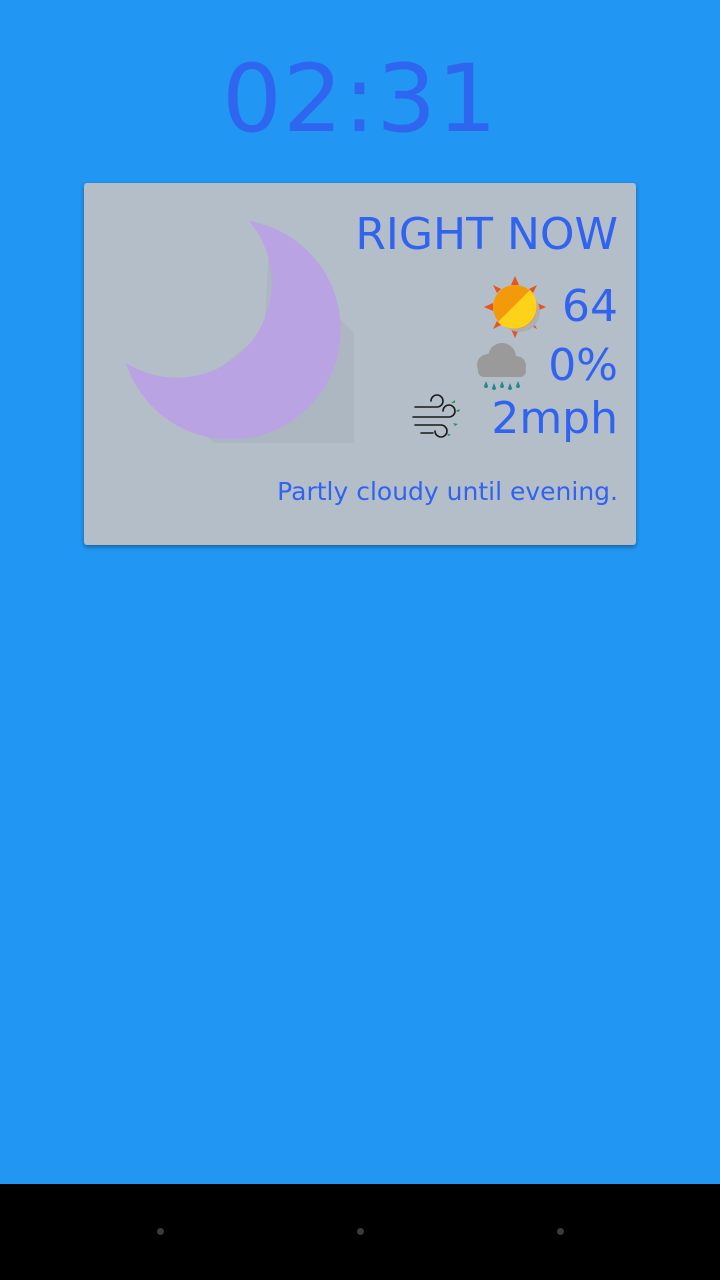 This screenshot has height=1280, width=720. I want to click on weather-summary: Partly cloudy until evening., so click(447, 491).